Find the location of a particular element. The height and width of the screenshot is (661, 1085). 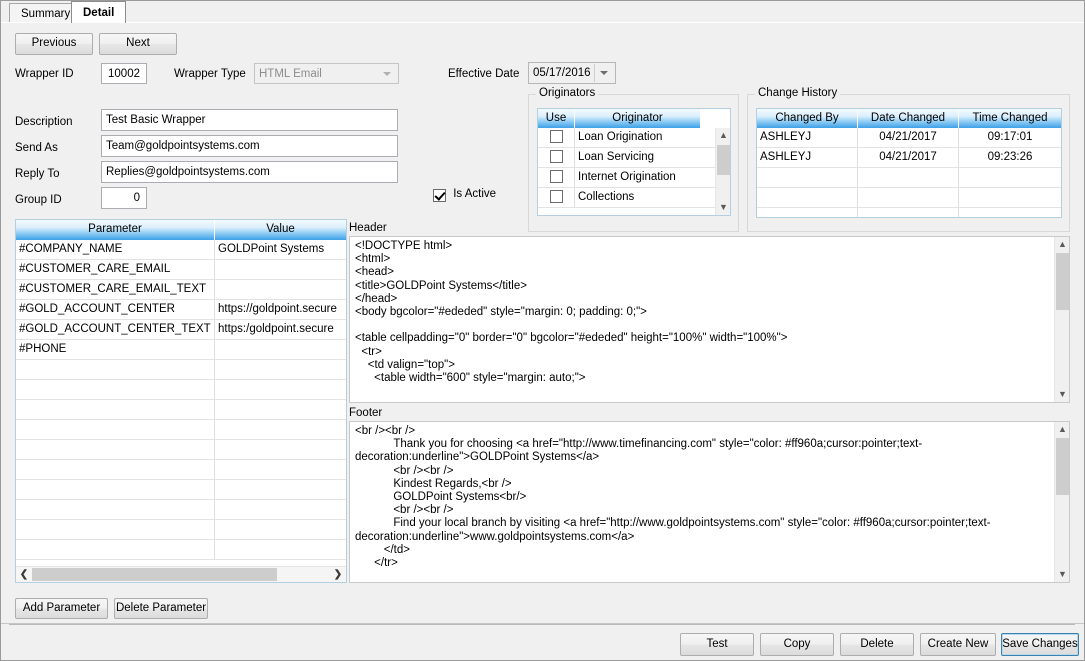

parameter-name-cell: #GOLD_ACCOUNT_CENTER_TEXT is located at coordinates (115, 329).